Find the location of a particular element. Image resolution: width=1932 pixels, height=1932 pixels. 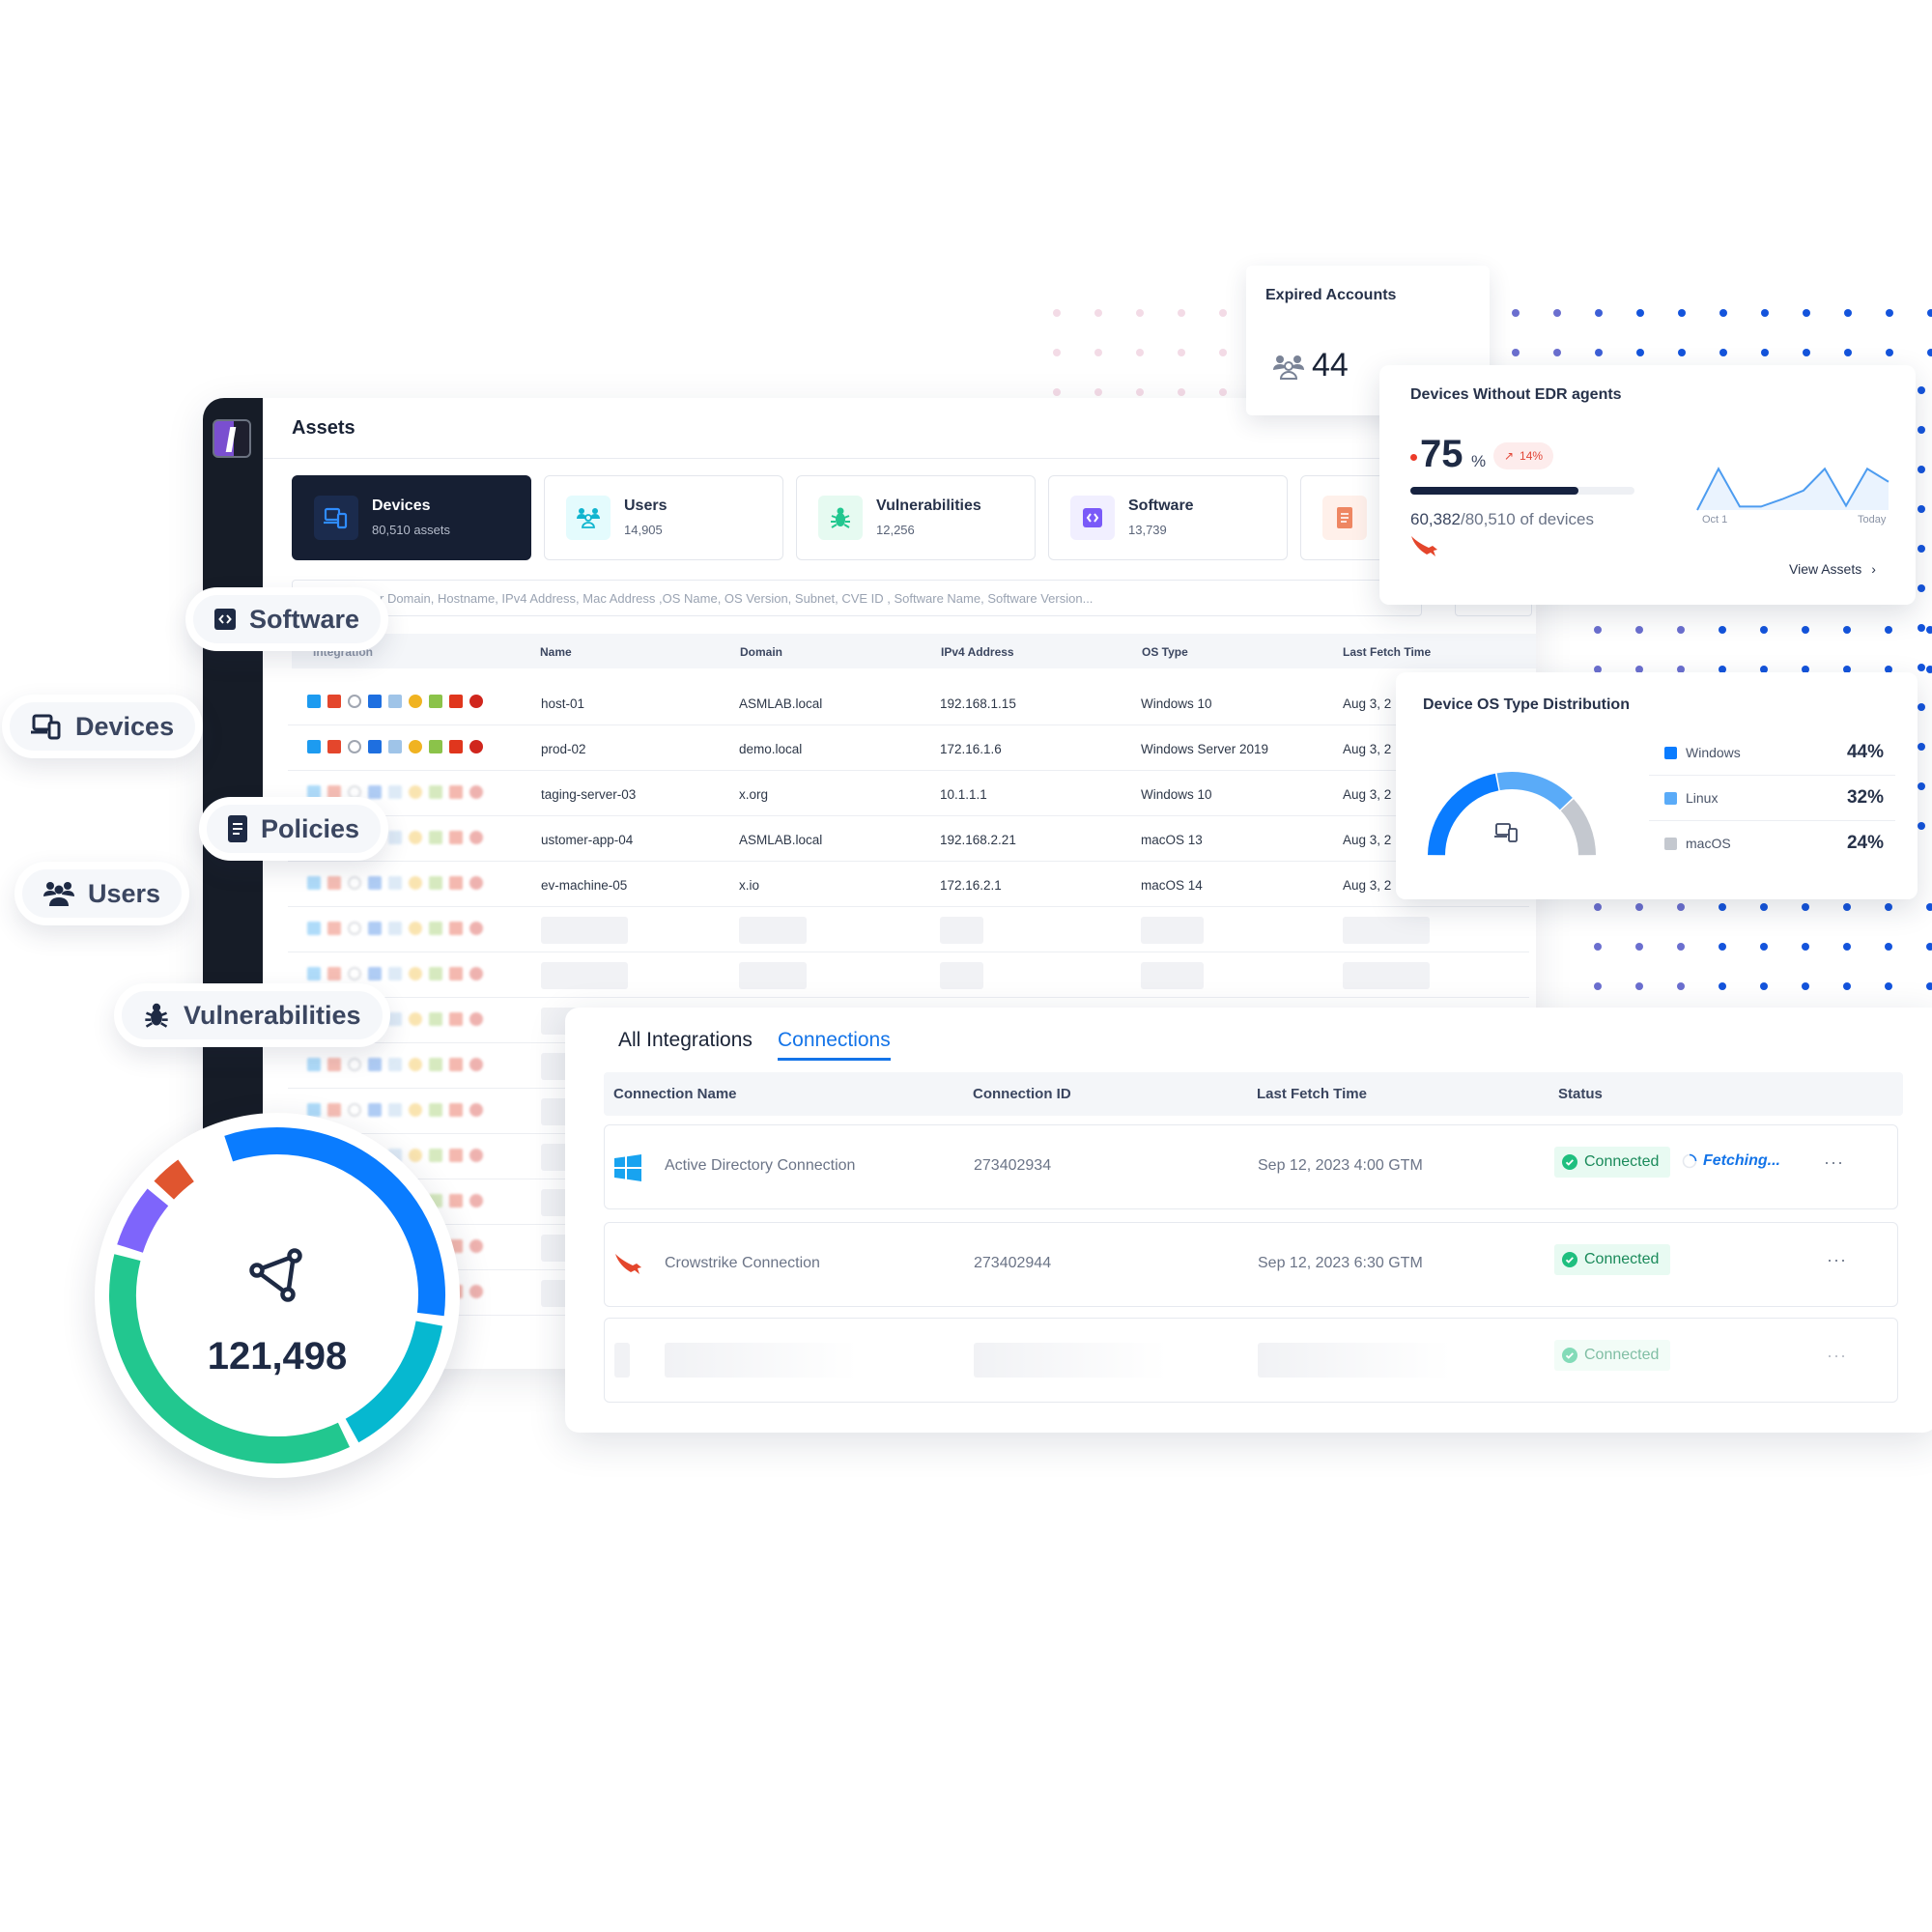

app-logo is located at coordinates (232, 438).